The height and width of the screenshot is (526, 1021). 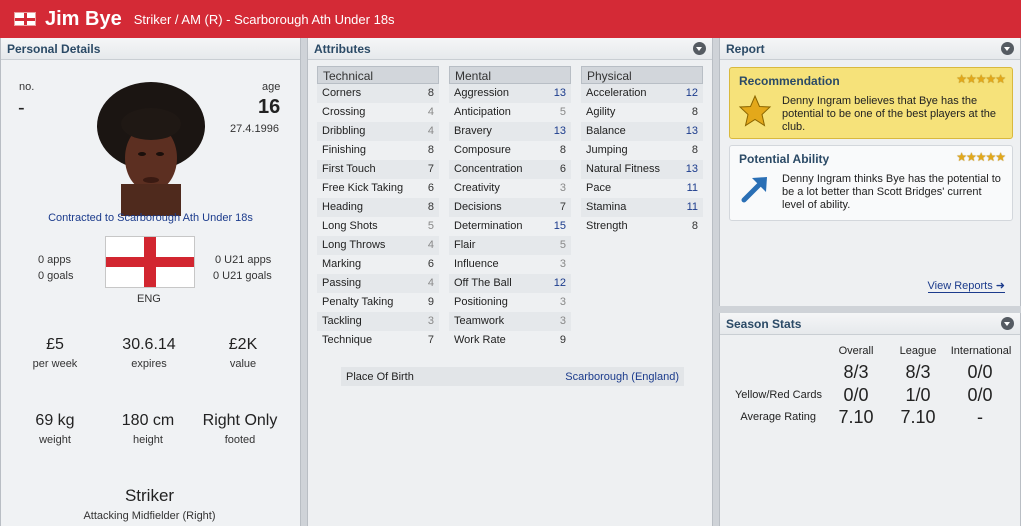 I want to click on star-icon, so click(x=755, y=110).